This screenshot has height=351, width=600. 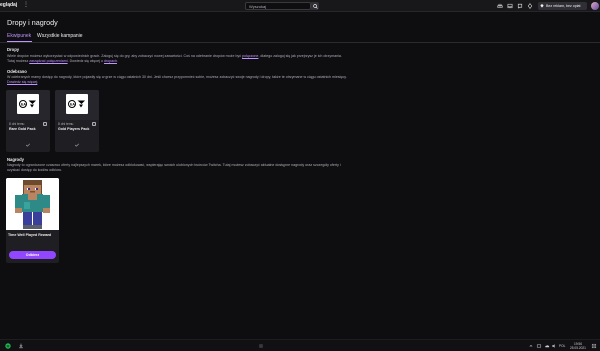 I want to click on turbo-gem-icon, so click(x=542, y=6).